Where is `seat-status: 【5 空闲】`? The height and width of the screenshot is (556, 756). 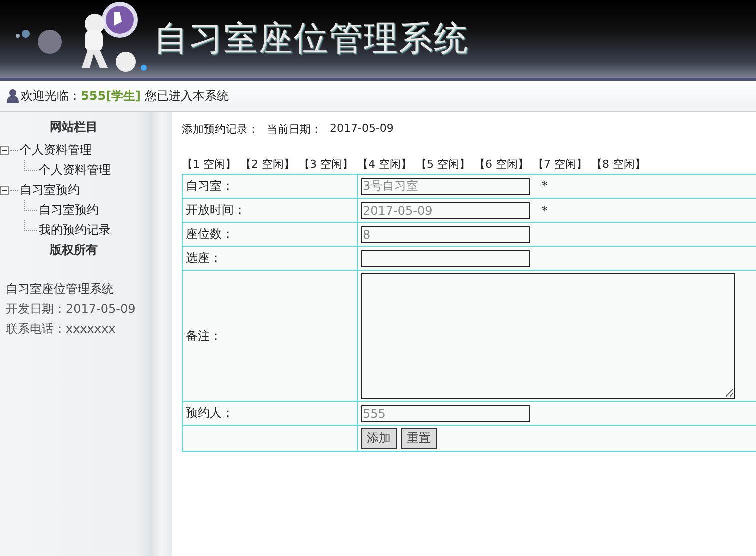 seat-status: 【5 空闲】 is located at coordinates (443, 164).